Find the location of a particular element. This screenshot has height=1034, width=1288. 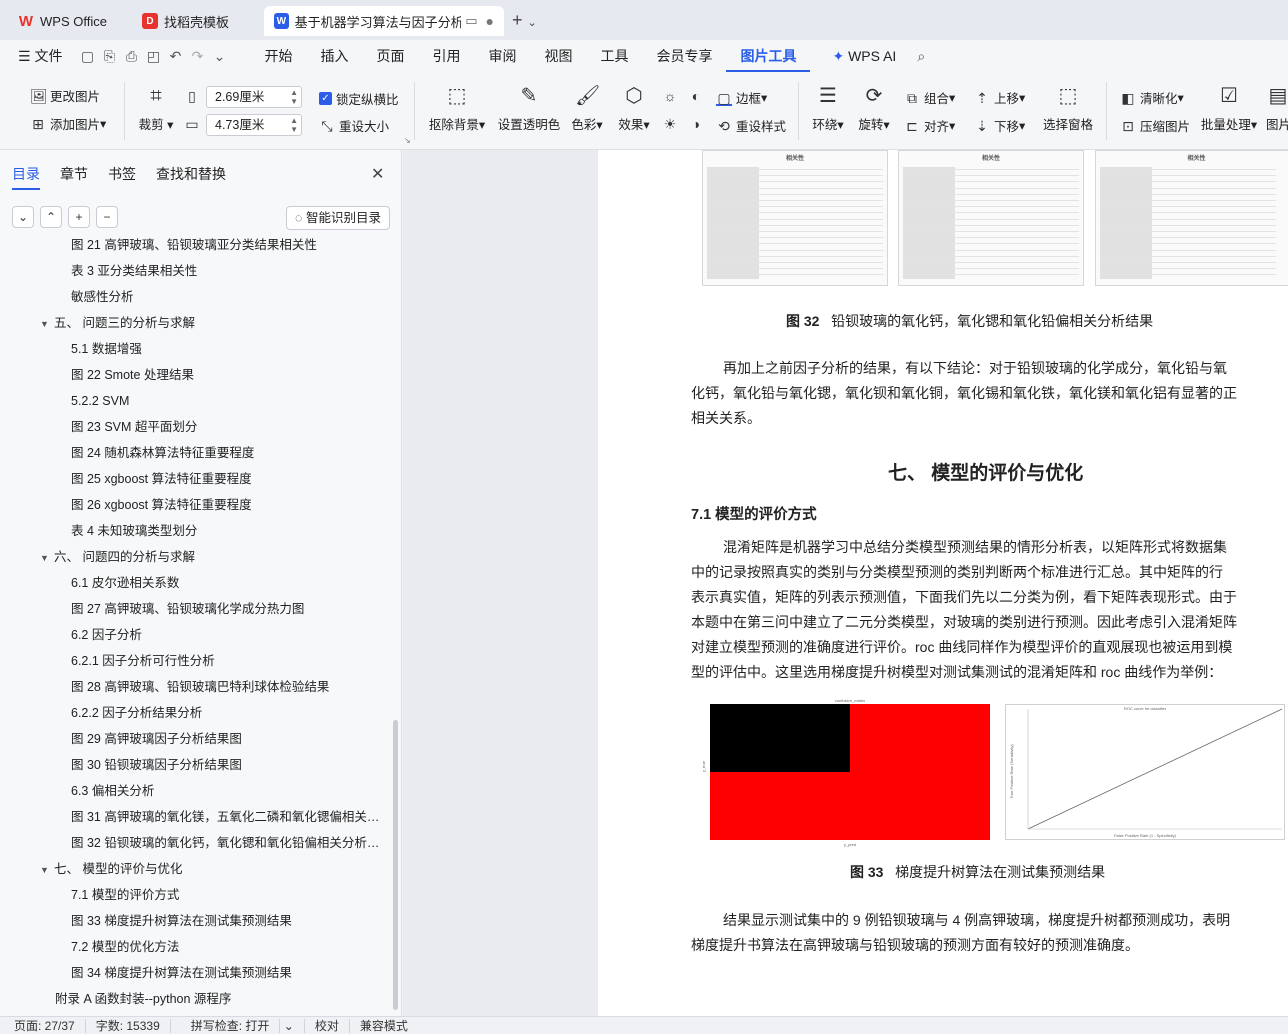

lock-ratio-checkbox: ✓ 锁定纵横比 is located at coordinates (359, 98).